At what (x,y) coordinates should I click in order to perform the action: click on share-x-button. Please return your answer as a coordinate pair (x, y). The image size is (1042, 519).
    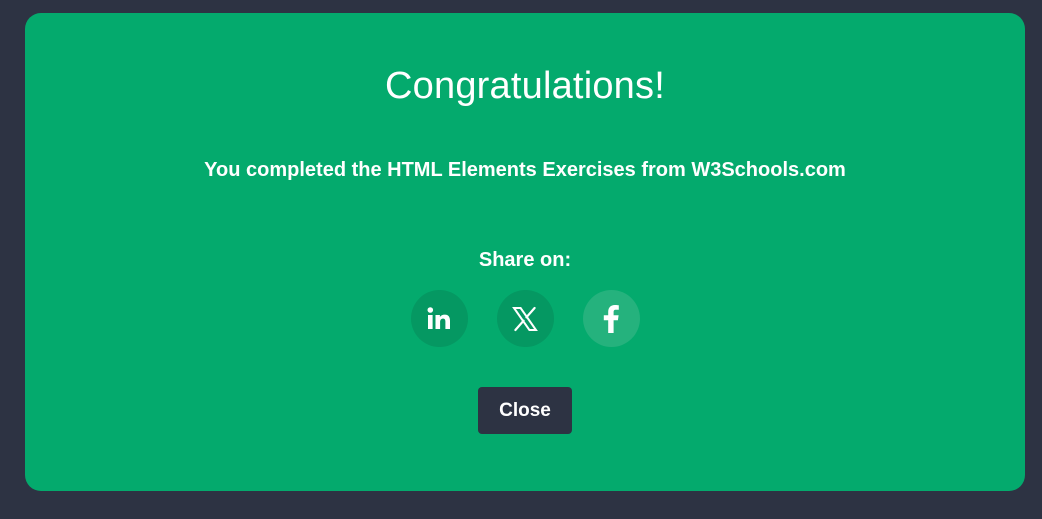
    Looking at the image, I should click on (525, 318).